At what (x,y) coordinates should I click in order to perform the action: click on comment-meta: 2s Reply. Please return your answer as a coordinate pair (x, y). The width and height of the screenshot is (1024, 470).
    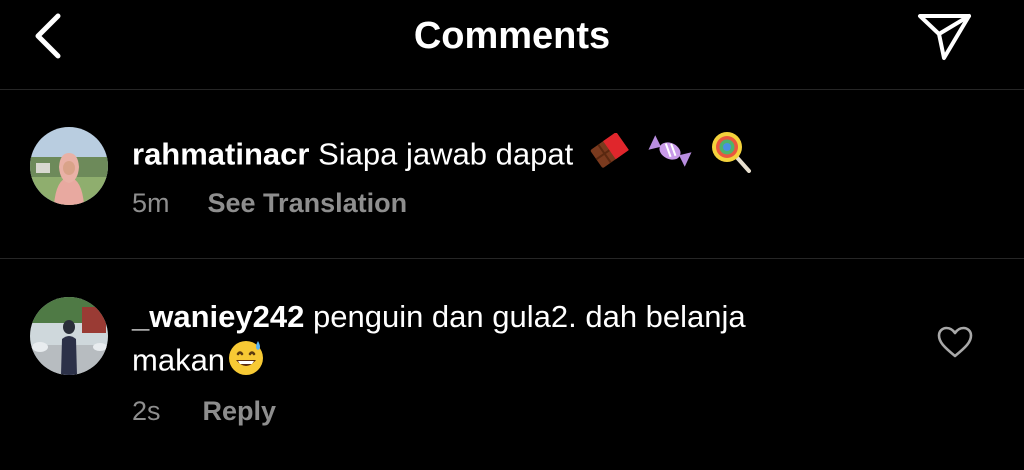
    Looking at the image, I should click on (204, 411).